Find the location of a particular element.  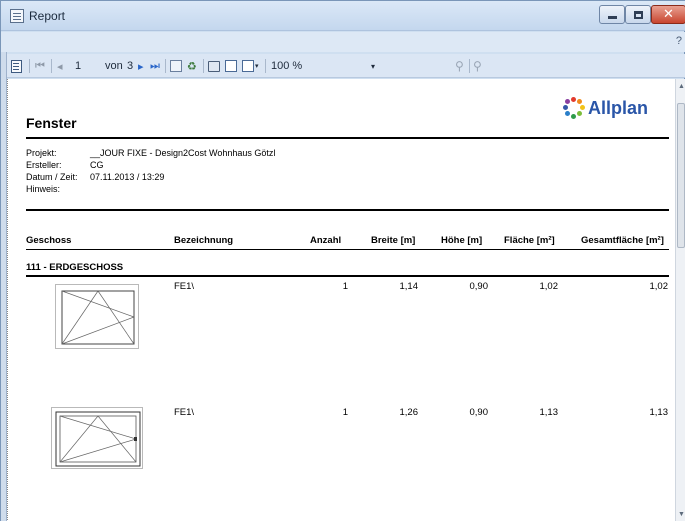

print-layout-icon is located at coordinates (231, 66).